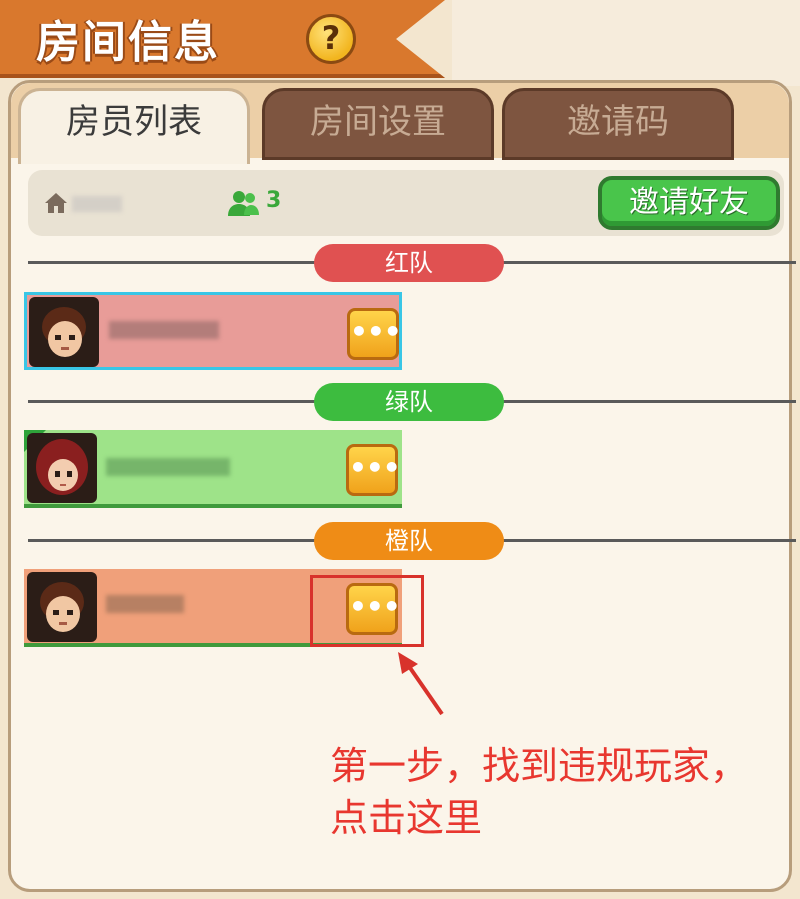 This screenshot has height=899, width=800. I want to click on player-card-green: •••, so click(213, 469).